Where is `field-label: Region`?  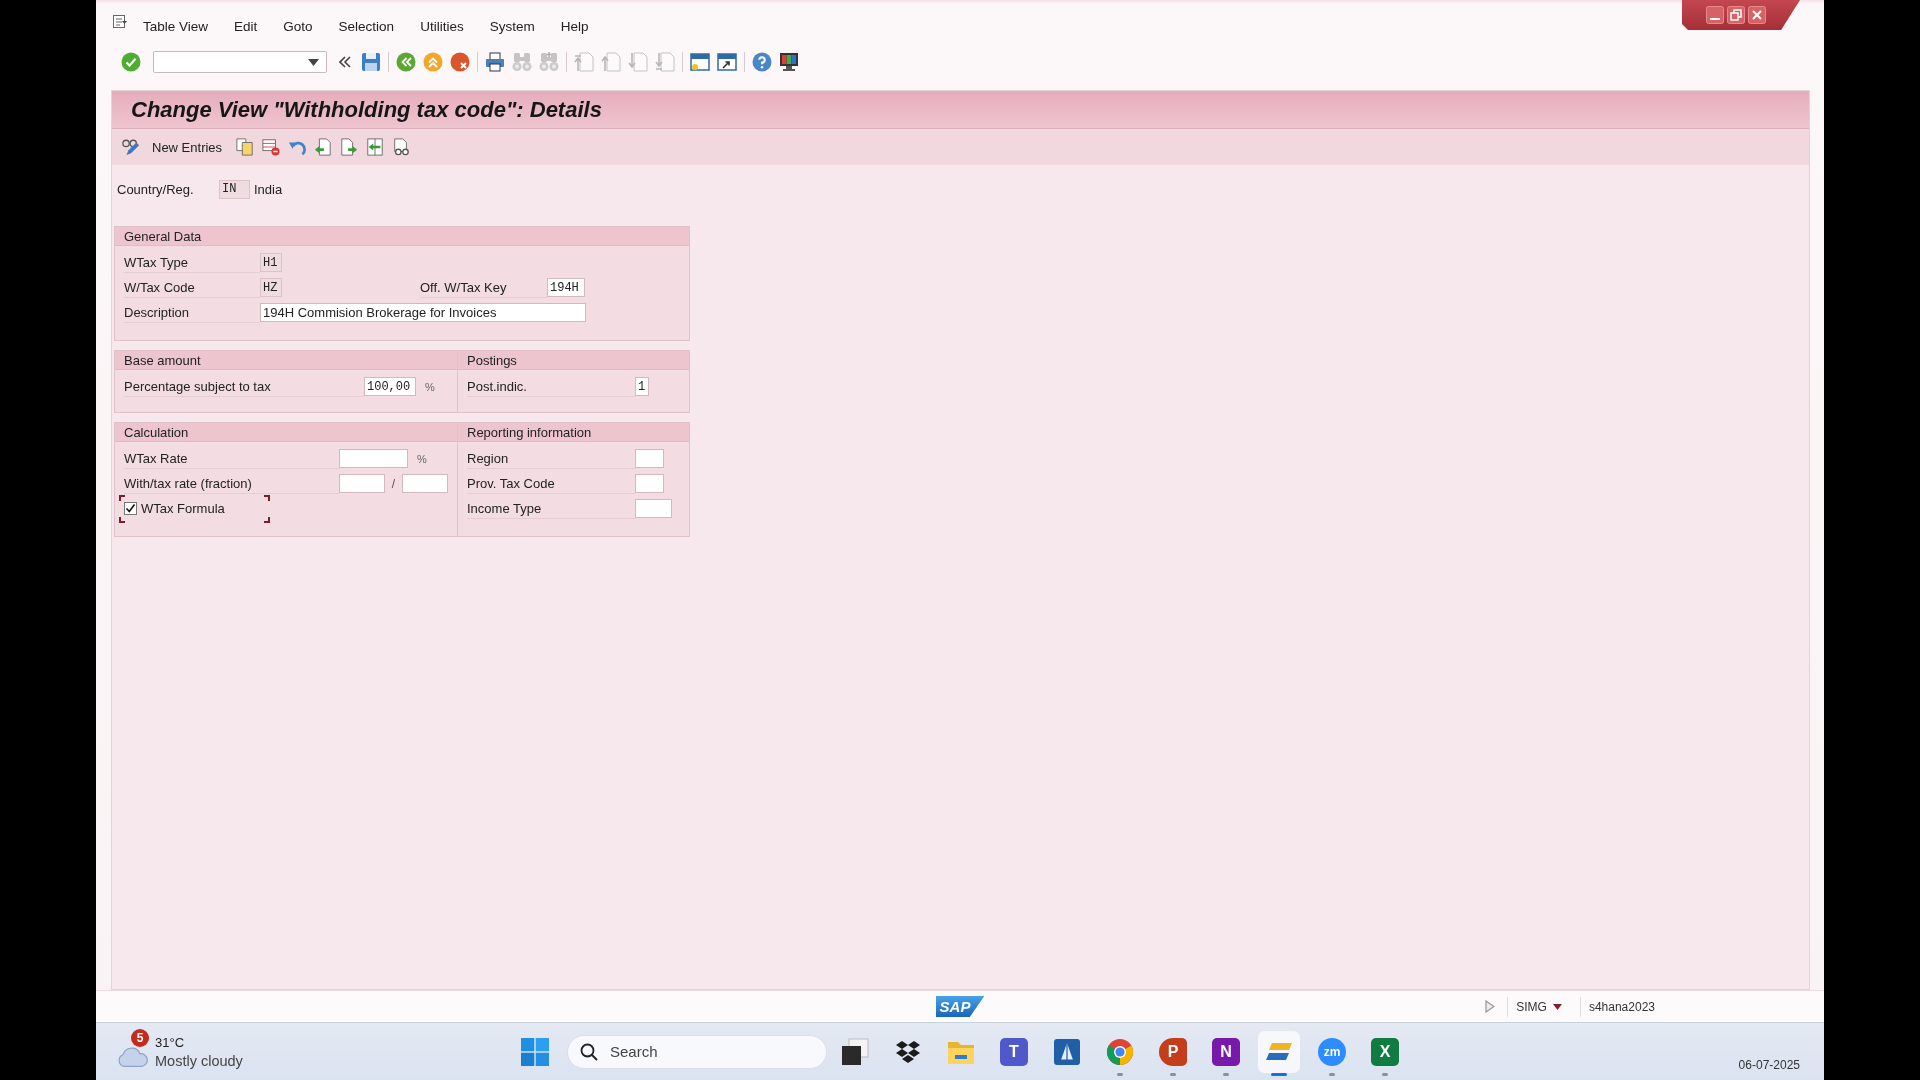 field-label: Region is located at coordinates (551, 458).